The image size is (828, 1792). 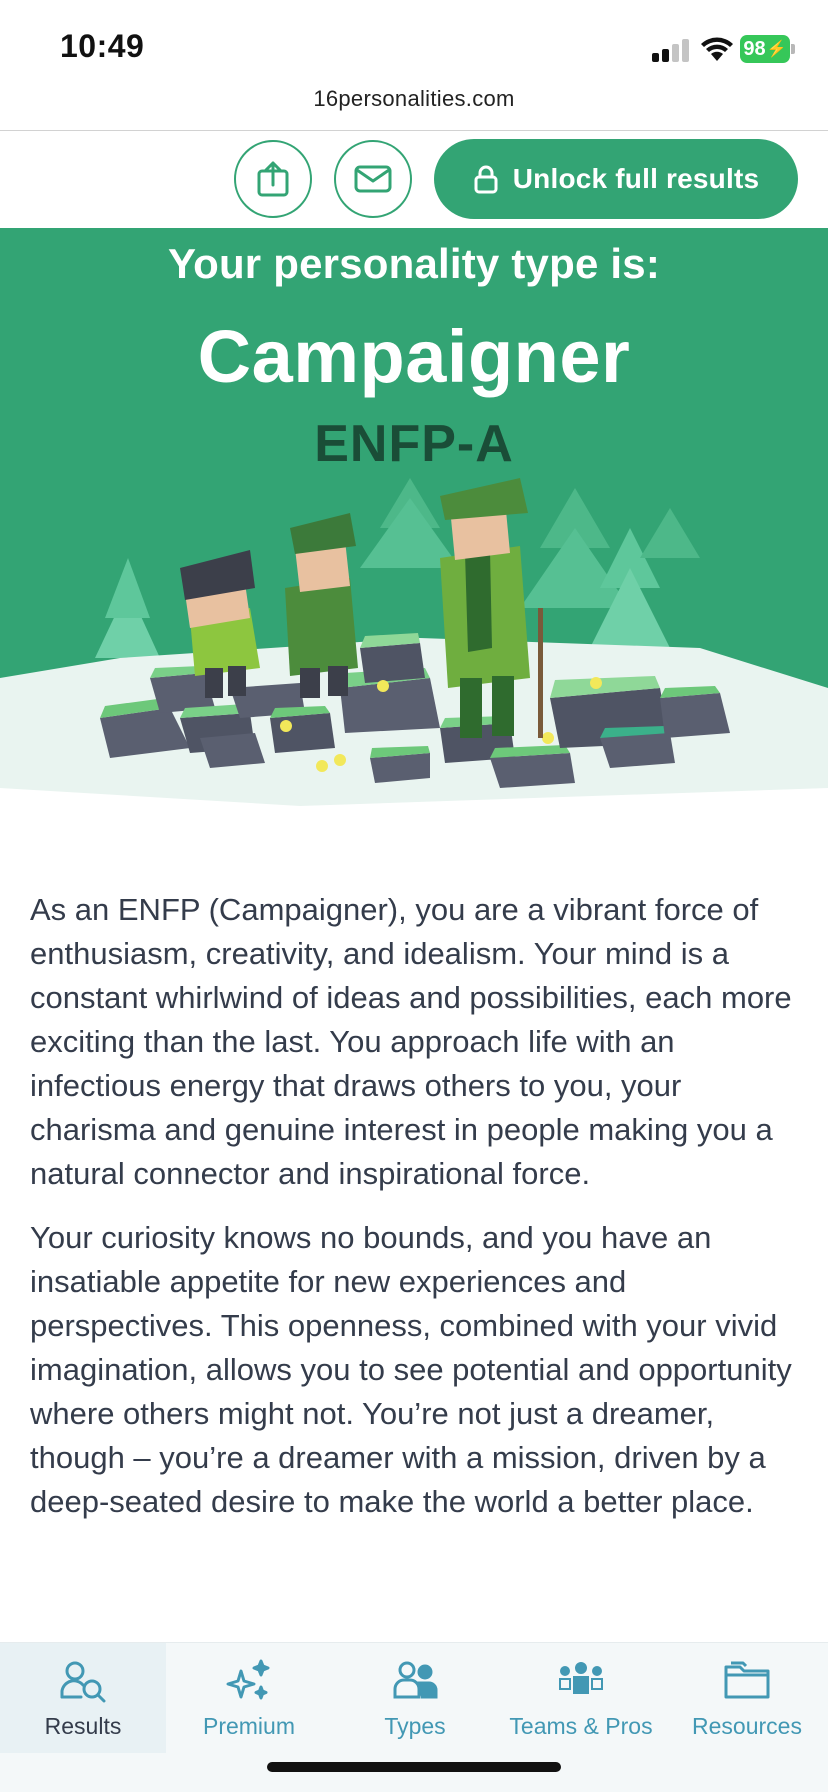 I want to click on nav-item-types: Types, so click(x=415, y=1698).